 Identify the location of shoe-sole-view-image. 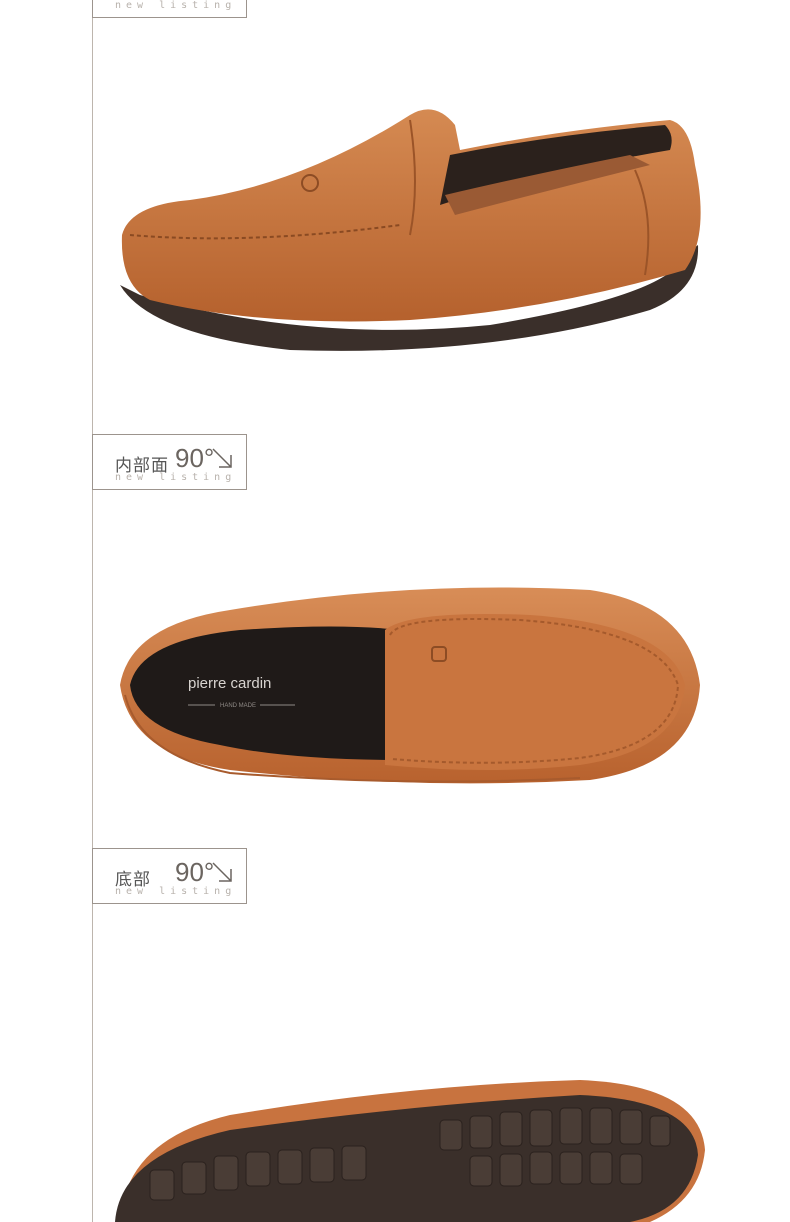
(410, 1151).